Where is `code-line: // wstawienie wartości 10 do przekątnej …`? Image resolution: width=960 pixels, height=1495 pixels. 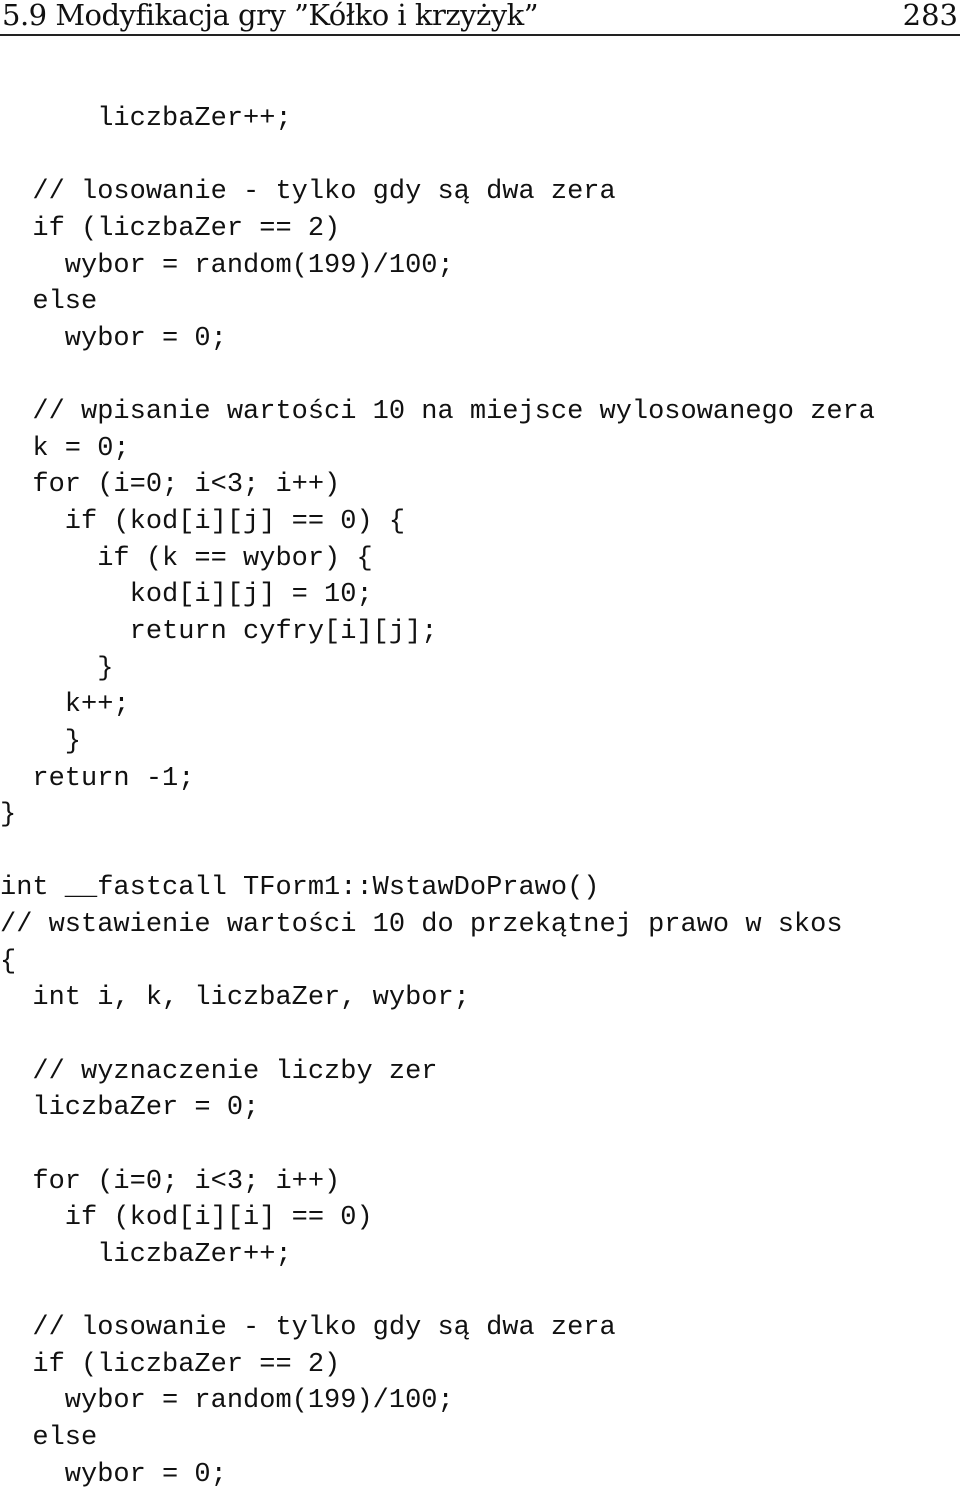
code-line: // wstawienie wartości 10 do przekątnej … is located at coordinates (421, 925).